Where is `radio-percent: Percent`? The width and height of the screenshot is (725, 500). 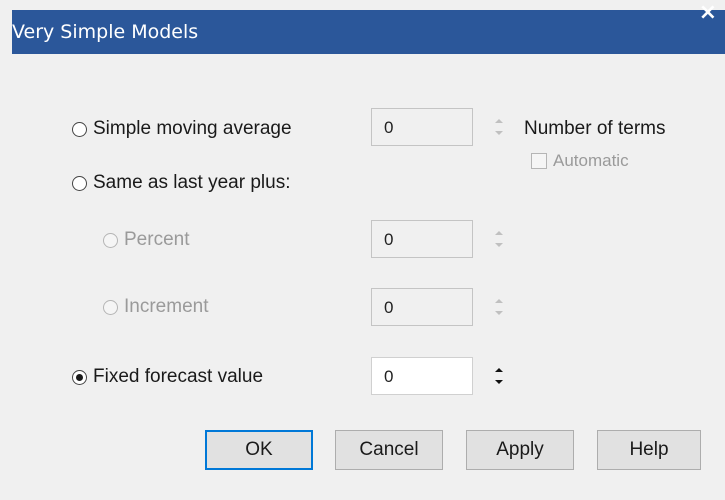
radio-percent: Percent is located at coordinates (146, 240).